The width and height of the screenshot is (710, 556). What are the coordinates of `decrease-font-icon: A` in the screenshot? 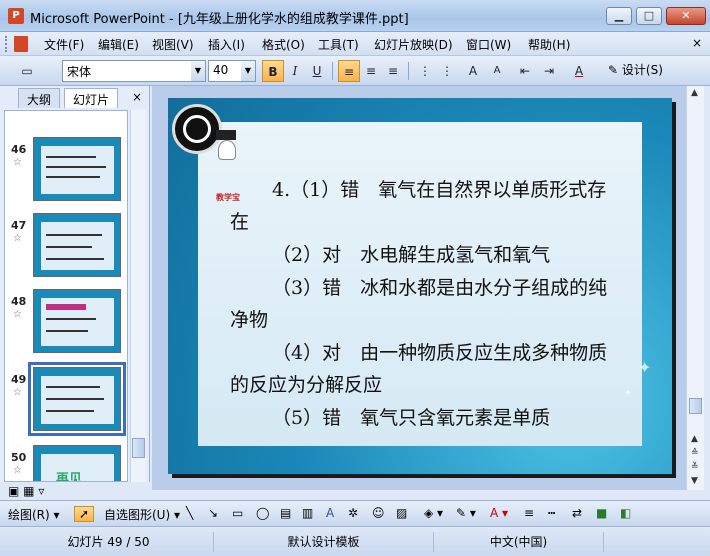 It's located at (497, 71).